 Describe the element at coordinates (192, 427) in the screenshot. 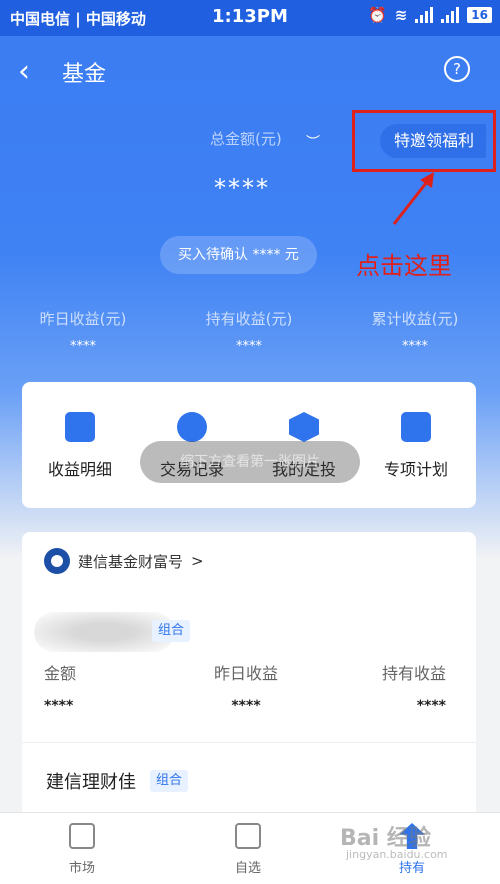

I see `record-icon` at that location.